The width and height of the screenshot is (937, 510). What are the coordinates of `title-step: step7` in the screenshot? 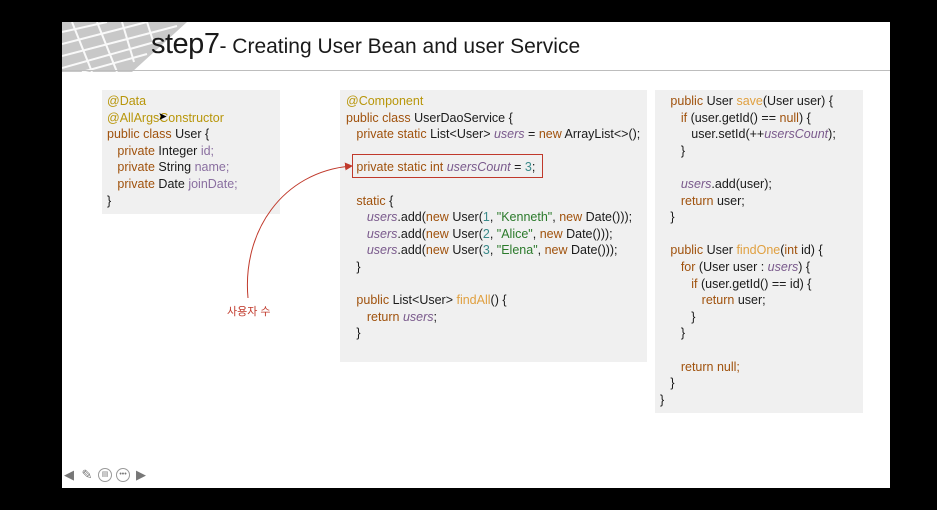 It's located at (185, 44).